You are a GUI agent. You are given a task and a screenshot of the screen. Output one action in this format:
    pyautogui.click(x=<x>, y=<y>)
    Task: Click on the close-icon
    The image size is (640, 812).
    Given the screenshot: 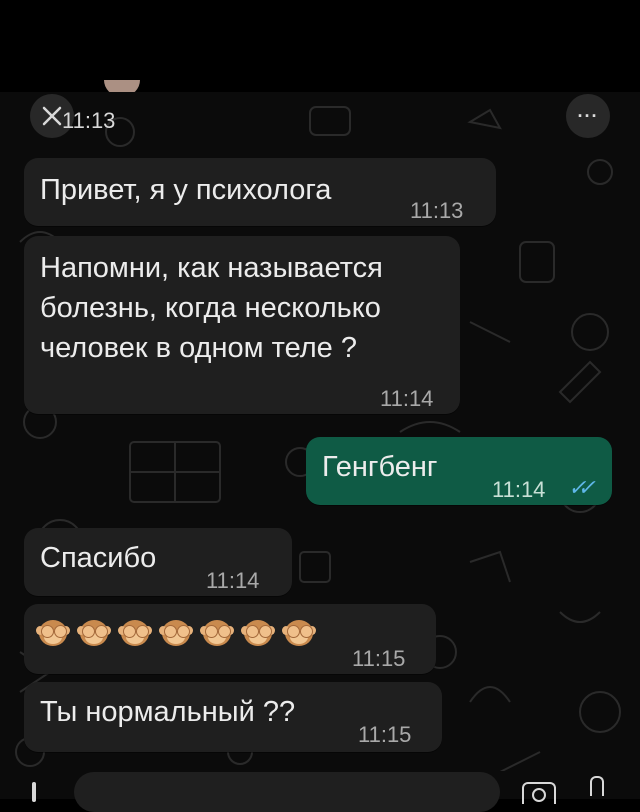 What is the action you would take?
    pyautogui.click(x=52, y=116)
    